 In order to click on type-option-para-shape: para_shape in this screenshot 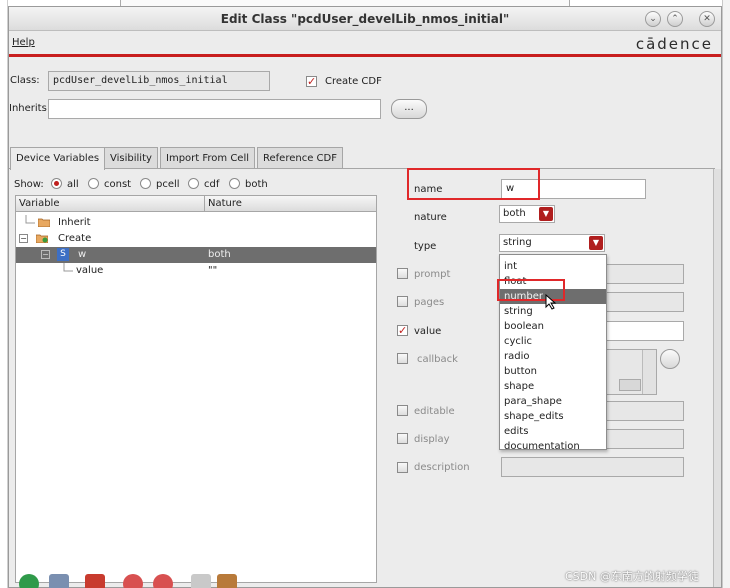, I will do `click(553, 401)`.